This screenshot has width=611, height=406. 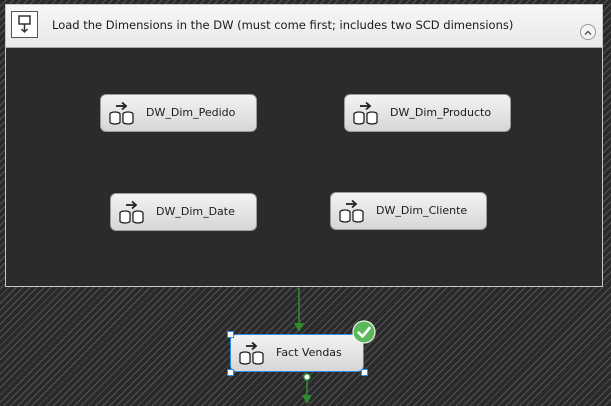 I want to click on task-fact-vendas: Fact Vendas, so click(x=297, y=353).